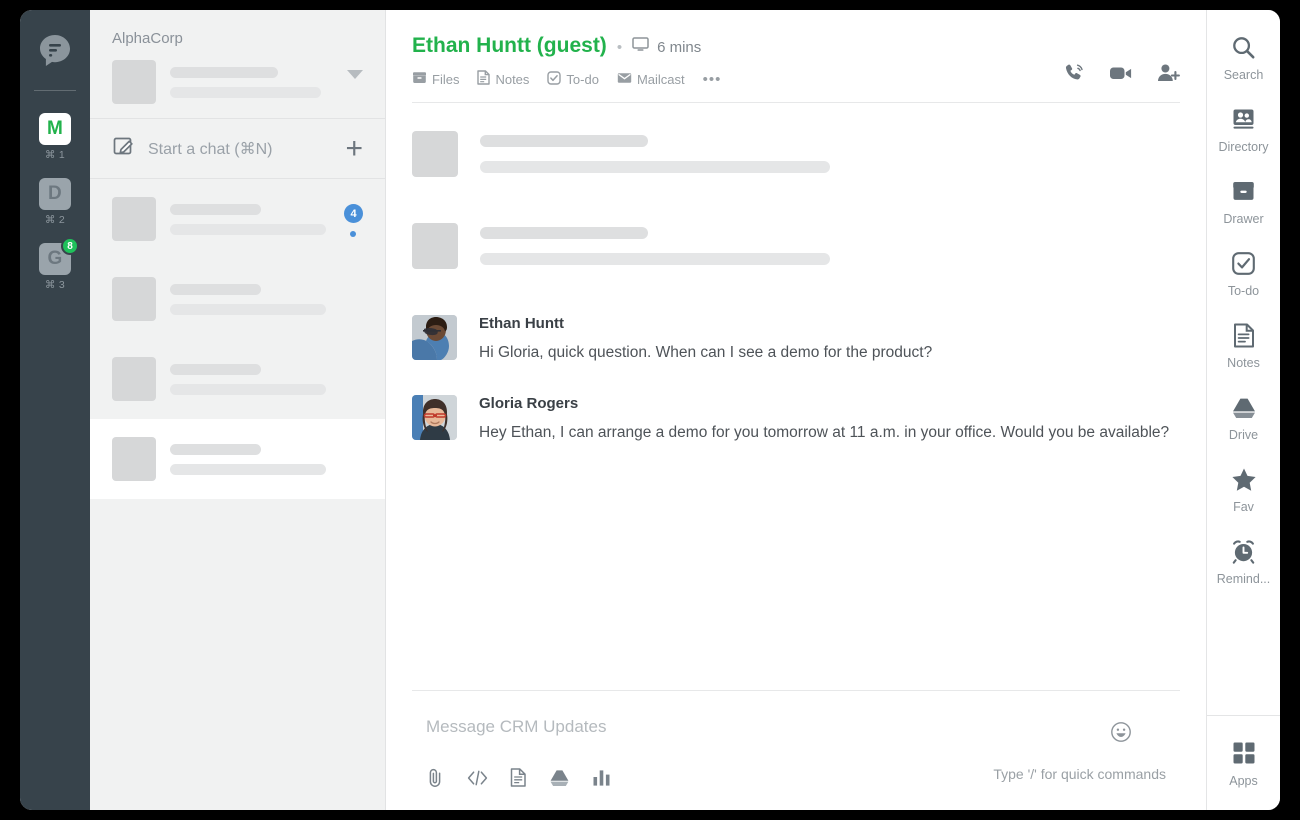  Describe the element at coordinates (601, 778) in the screenshot. I see `poll-icon` at that location.